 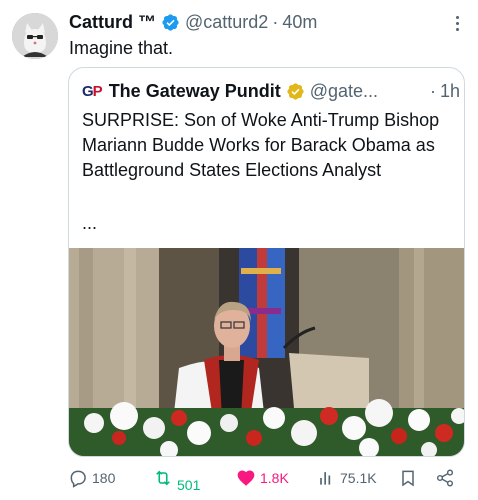 I want to click on gateway-pundit-logo: GP, so click(x=92, y=91).